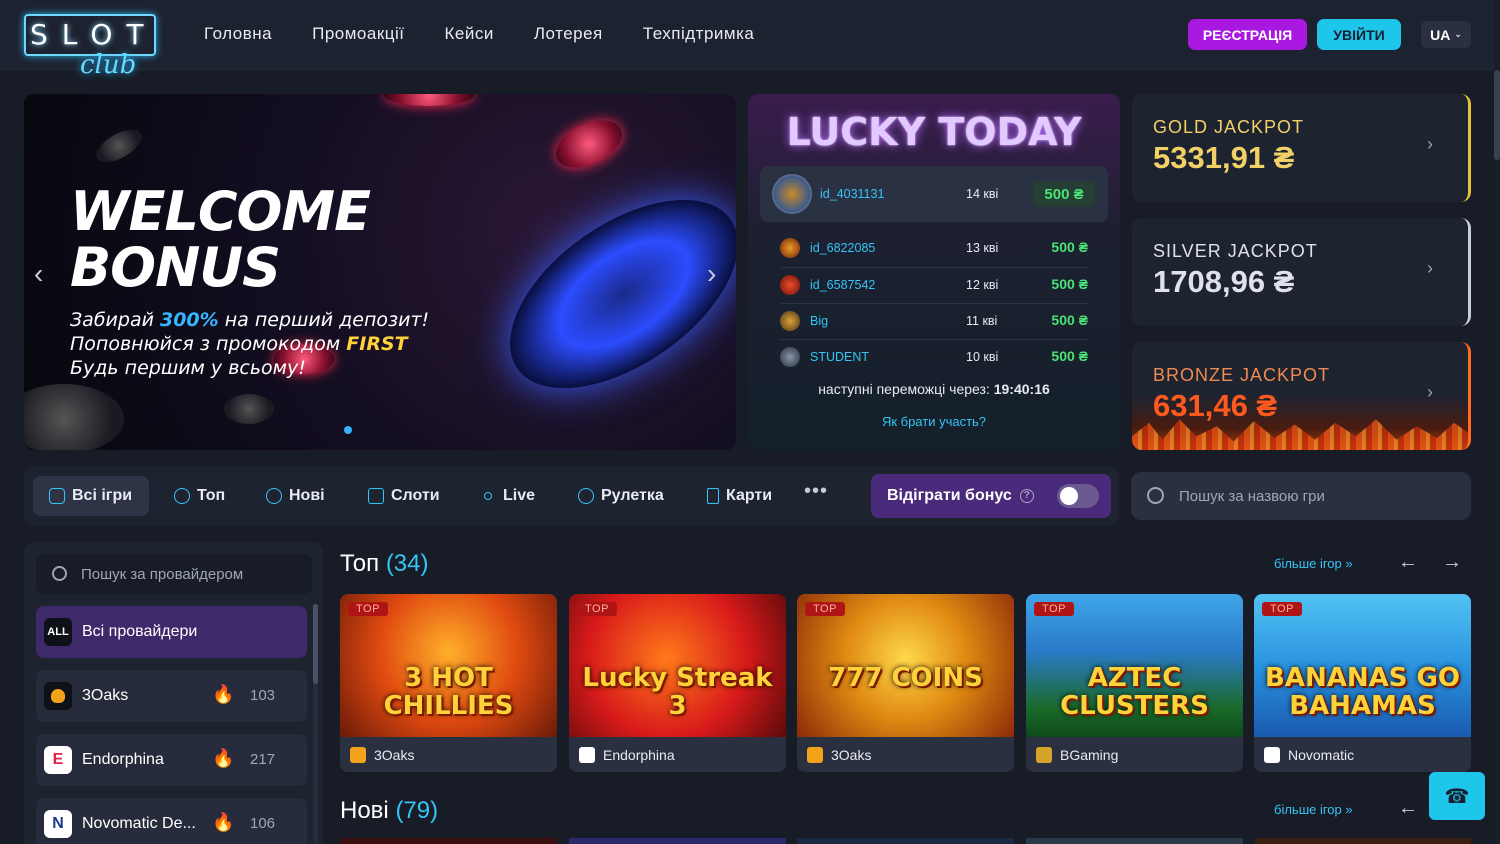 The image size is (1500, 844). I want to click on next-winners-timer: наступні переможці через: 19:40:16, so click(934, 389).